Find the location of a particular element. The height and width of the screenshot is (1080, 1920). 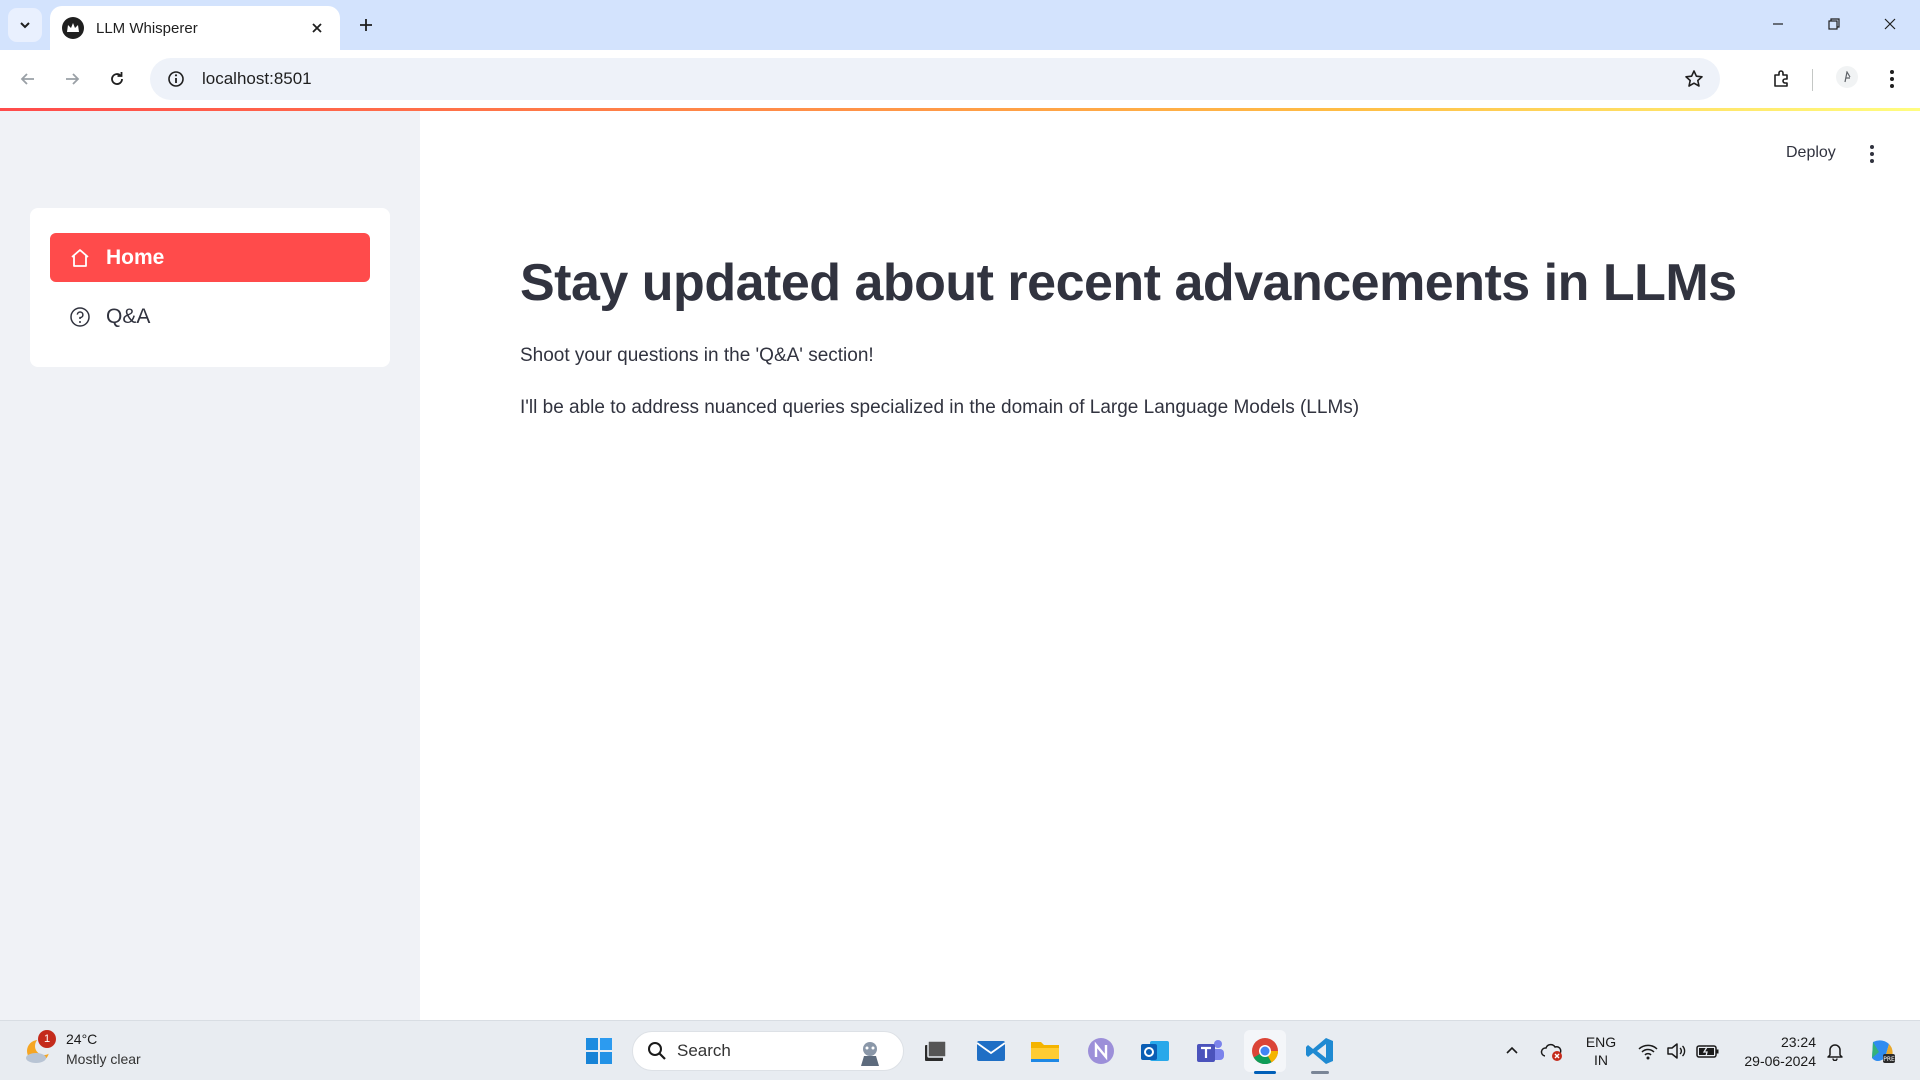

outlook-app is located at coordinates (1155, 1051).